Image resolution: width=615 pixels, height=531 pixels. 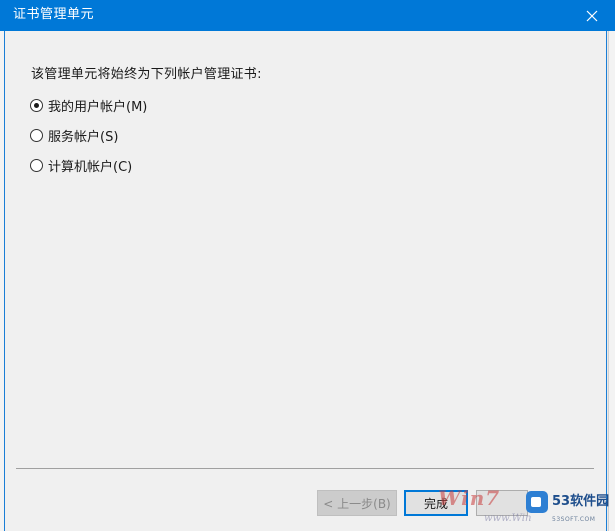 What do you see at coordinates (305, 468) in the screenshot?
I see `footer-separator` at bounding box center [305, 468].